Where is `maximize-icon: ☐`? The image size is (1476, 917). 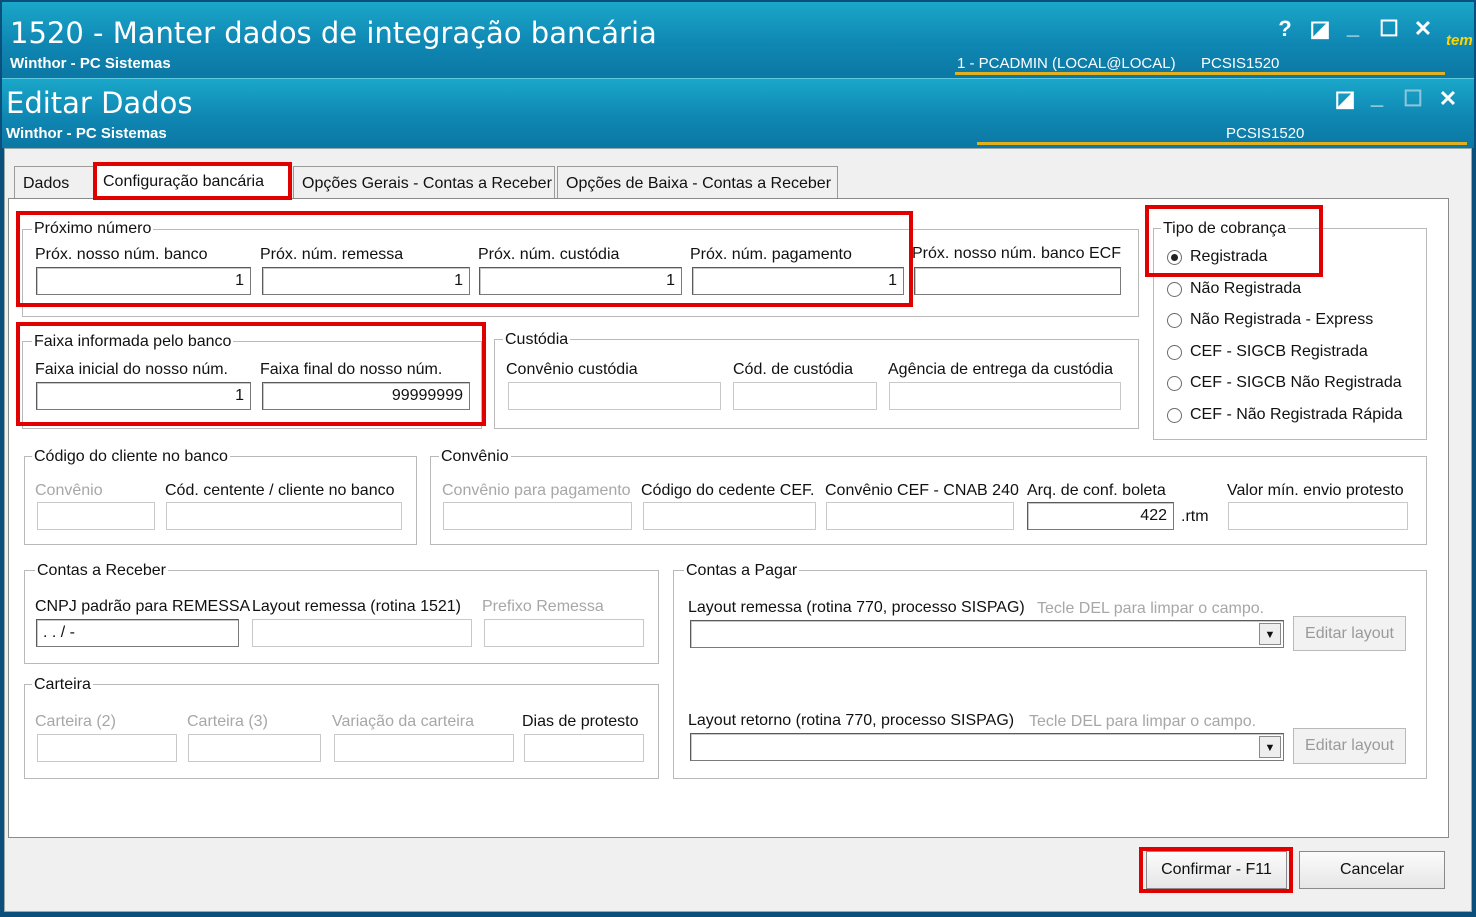 maximize-icon: ☐ is located at coordinates (1389, 29).